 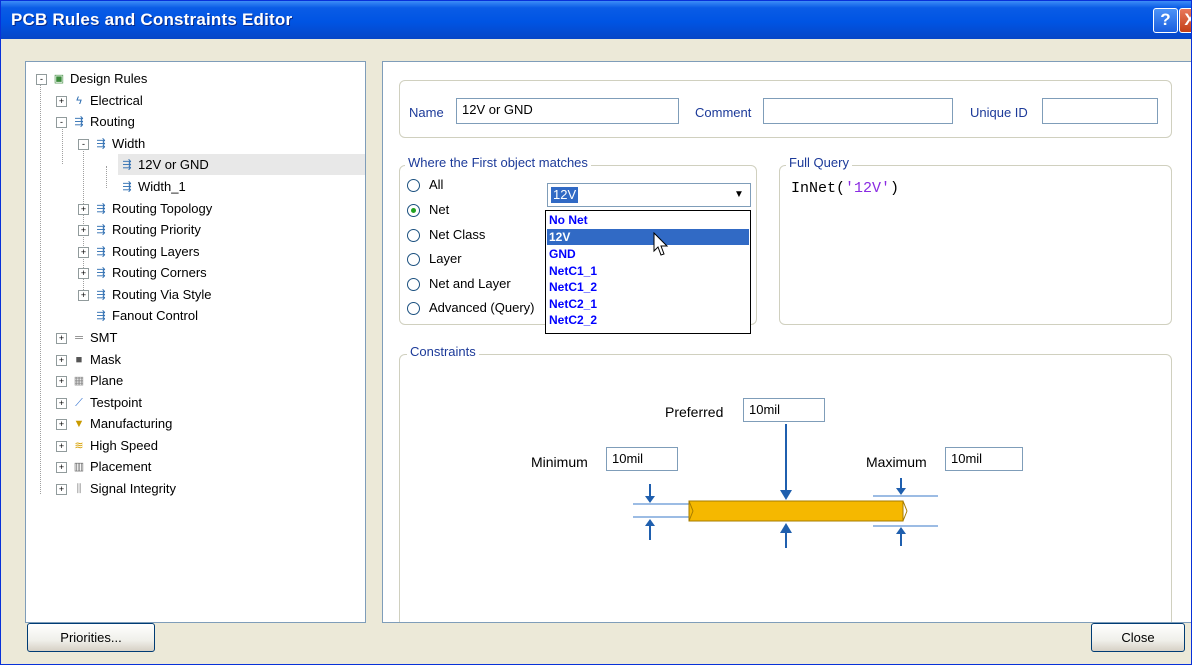 I want to click on close-button: Close, so click(x=1138, y=637).